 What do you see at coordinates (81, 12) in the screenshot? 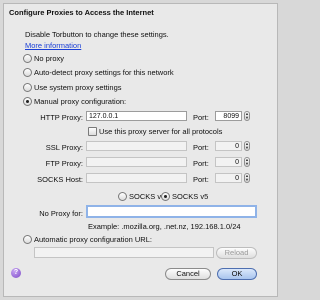
I see `dialog-title: Configure Proxies to Access the Internet` at bounding box center [81, 12].